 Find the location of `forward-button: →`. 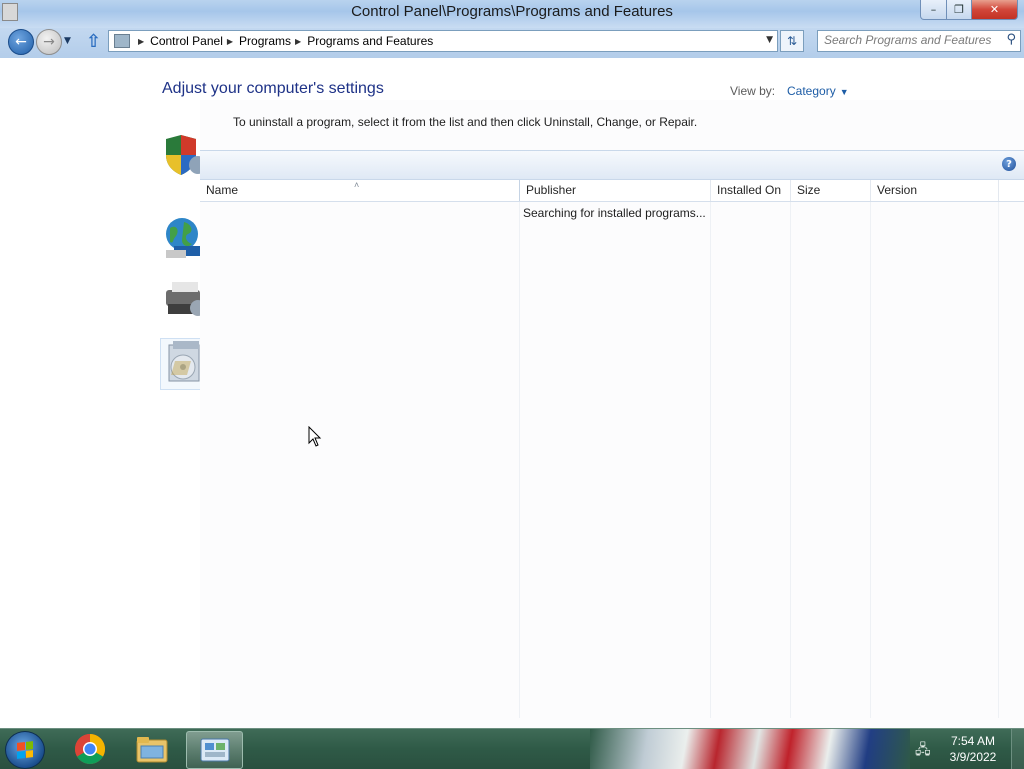

forward-button: → is located at coordinates (49, 42).